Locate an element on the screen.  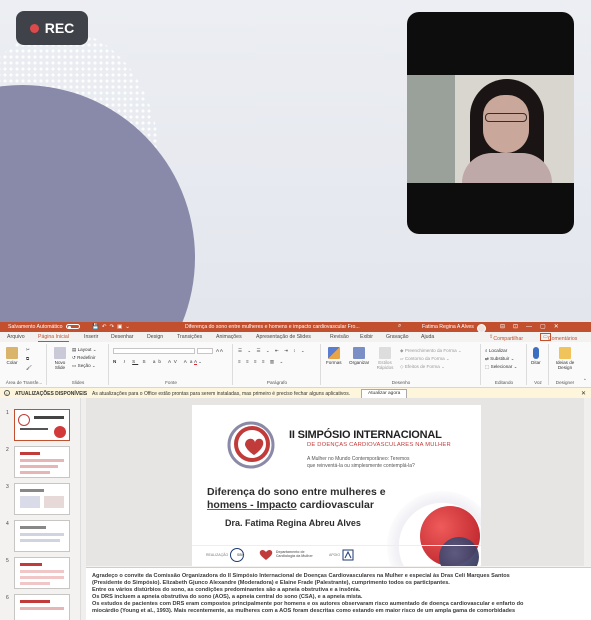
thumbnail-number: 5 is located at coordinates (7, 561).